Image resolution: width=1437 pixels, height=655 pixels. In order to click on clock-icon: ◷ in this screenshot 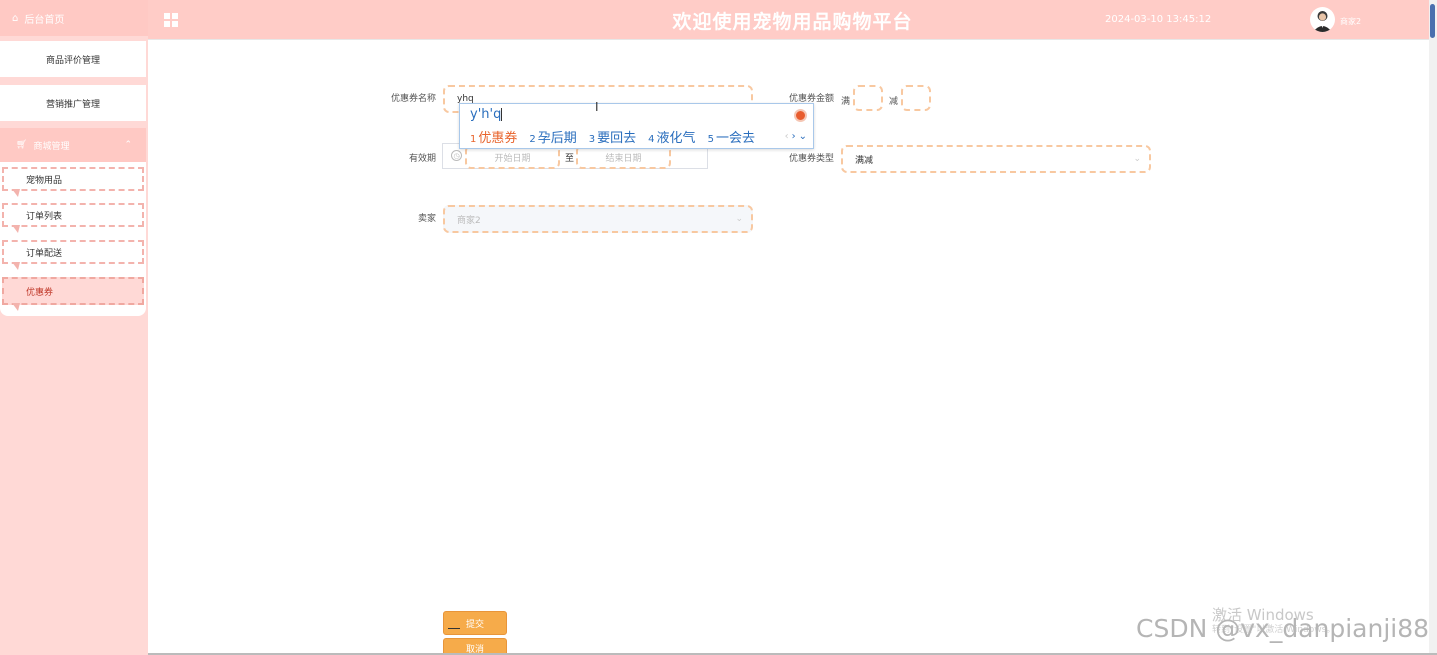, I will do `click(456, 155)`.